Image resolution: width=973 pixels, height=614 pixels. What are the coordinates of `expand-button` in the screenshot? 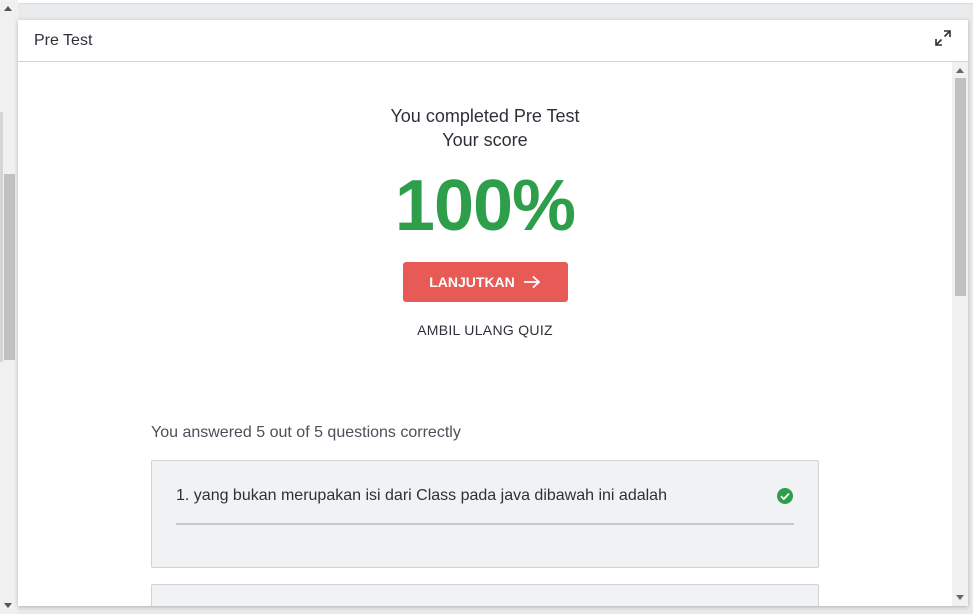 It's located at (943, 40).